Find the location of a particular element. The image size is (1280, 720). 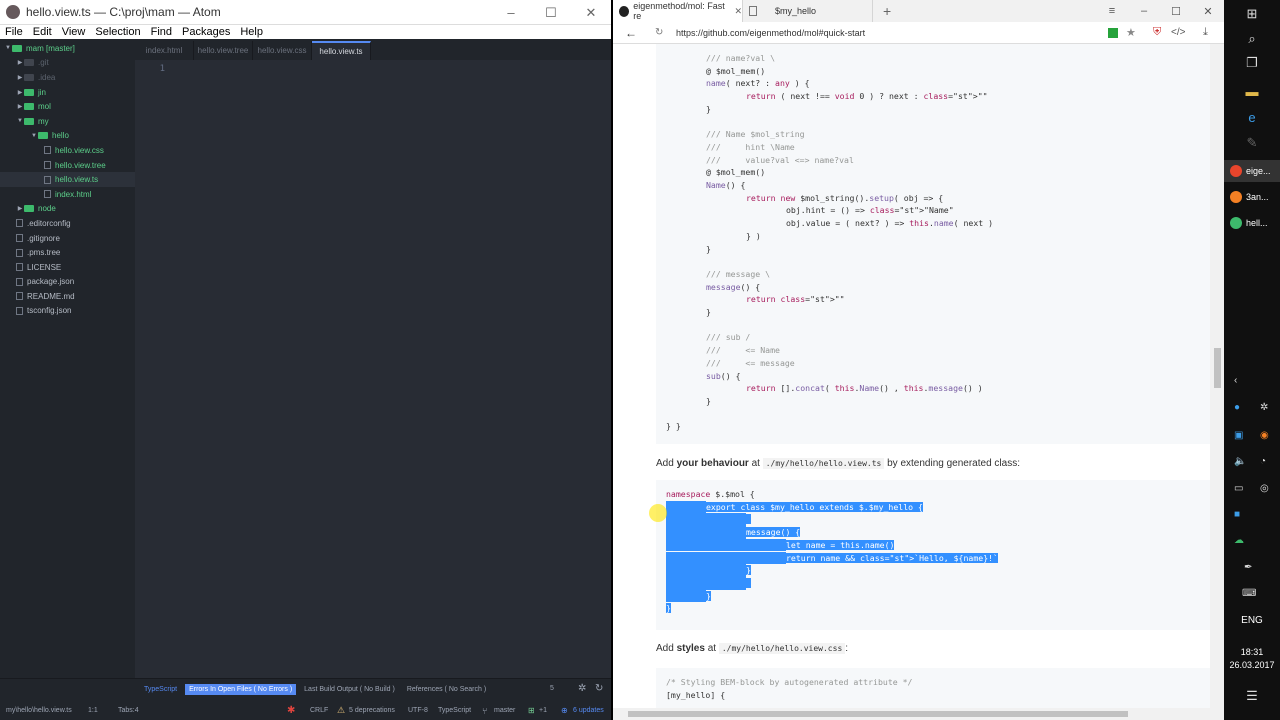

tray-app-icon: ▣ is located at coordinates (1238, 435).